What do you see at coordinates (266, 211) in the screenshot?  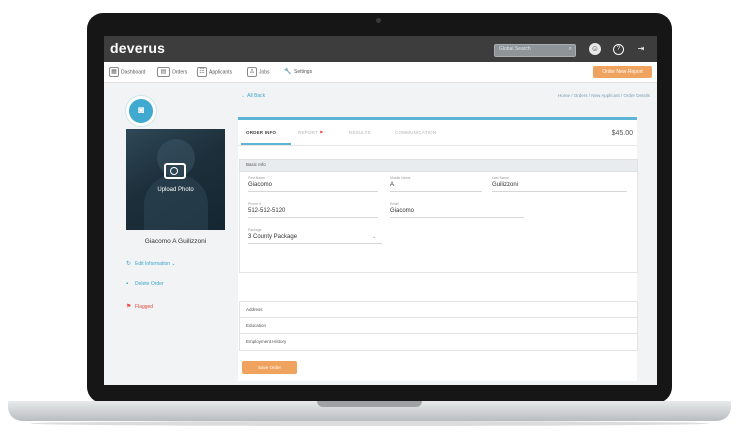 I see `phone-field: 512-512-5120` at bounding box center [266, 211].